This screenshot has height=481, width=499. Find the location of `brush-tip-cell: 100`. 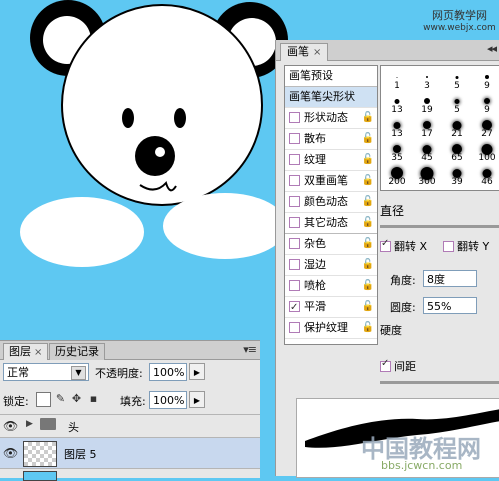

brush-tip-cell: 100 is located at coordinates (486, 152).